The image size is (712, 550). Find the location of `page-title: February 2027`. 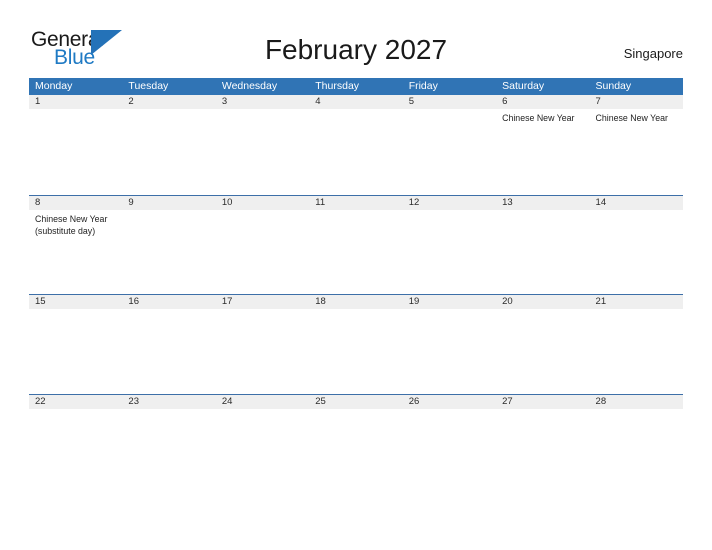

page-title: February 2027 is located at coordinates (356, 49).